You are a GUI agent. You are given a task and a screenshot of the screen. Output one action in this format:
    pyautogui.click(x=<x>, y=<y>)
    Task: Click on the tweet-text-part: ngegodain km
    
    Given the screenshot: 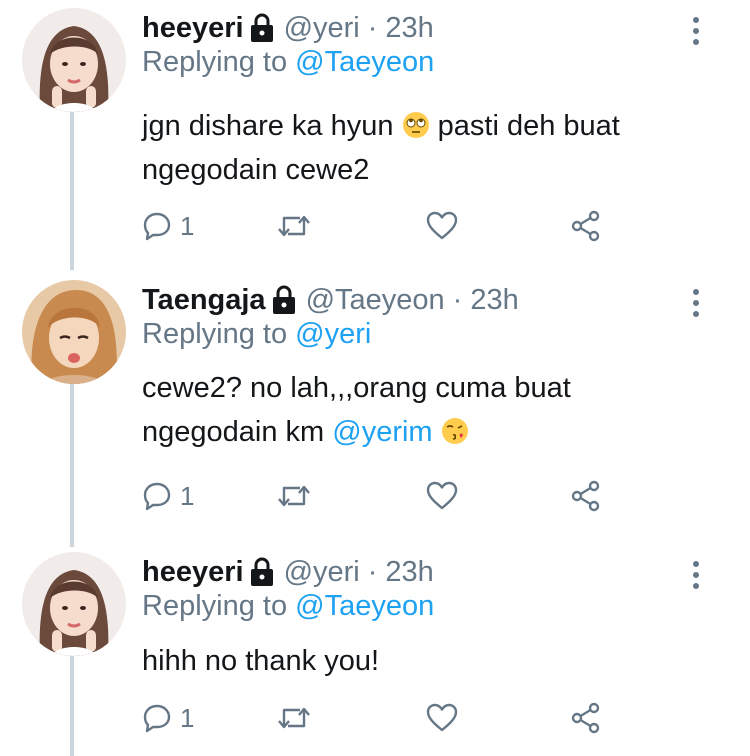 What is the action you would take?
    pyautogui.click(x=233, y=432)
    